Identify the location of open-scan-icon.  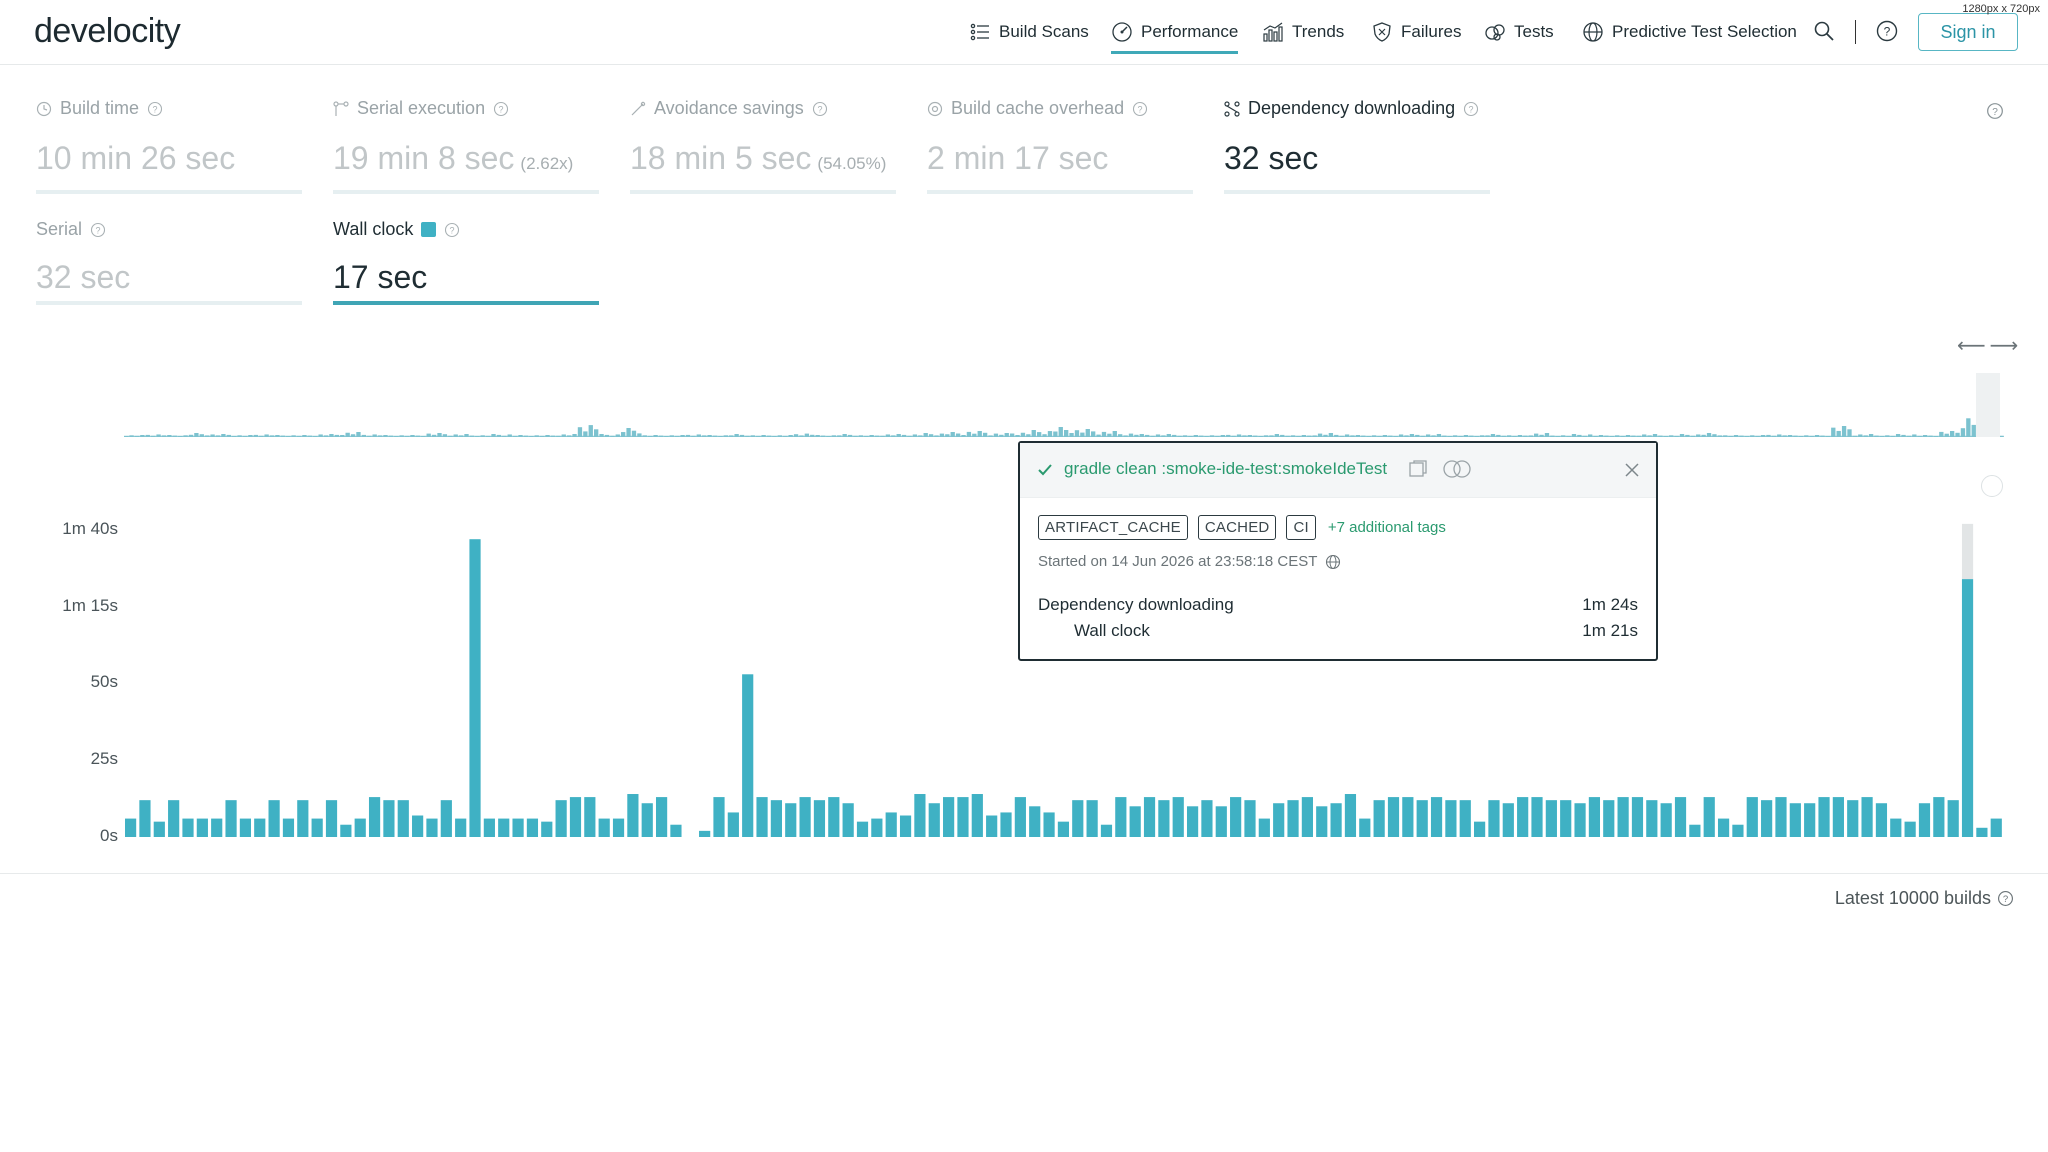
(1418, 469).